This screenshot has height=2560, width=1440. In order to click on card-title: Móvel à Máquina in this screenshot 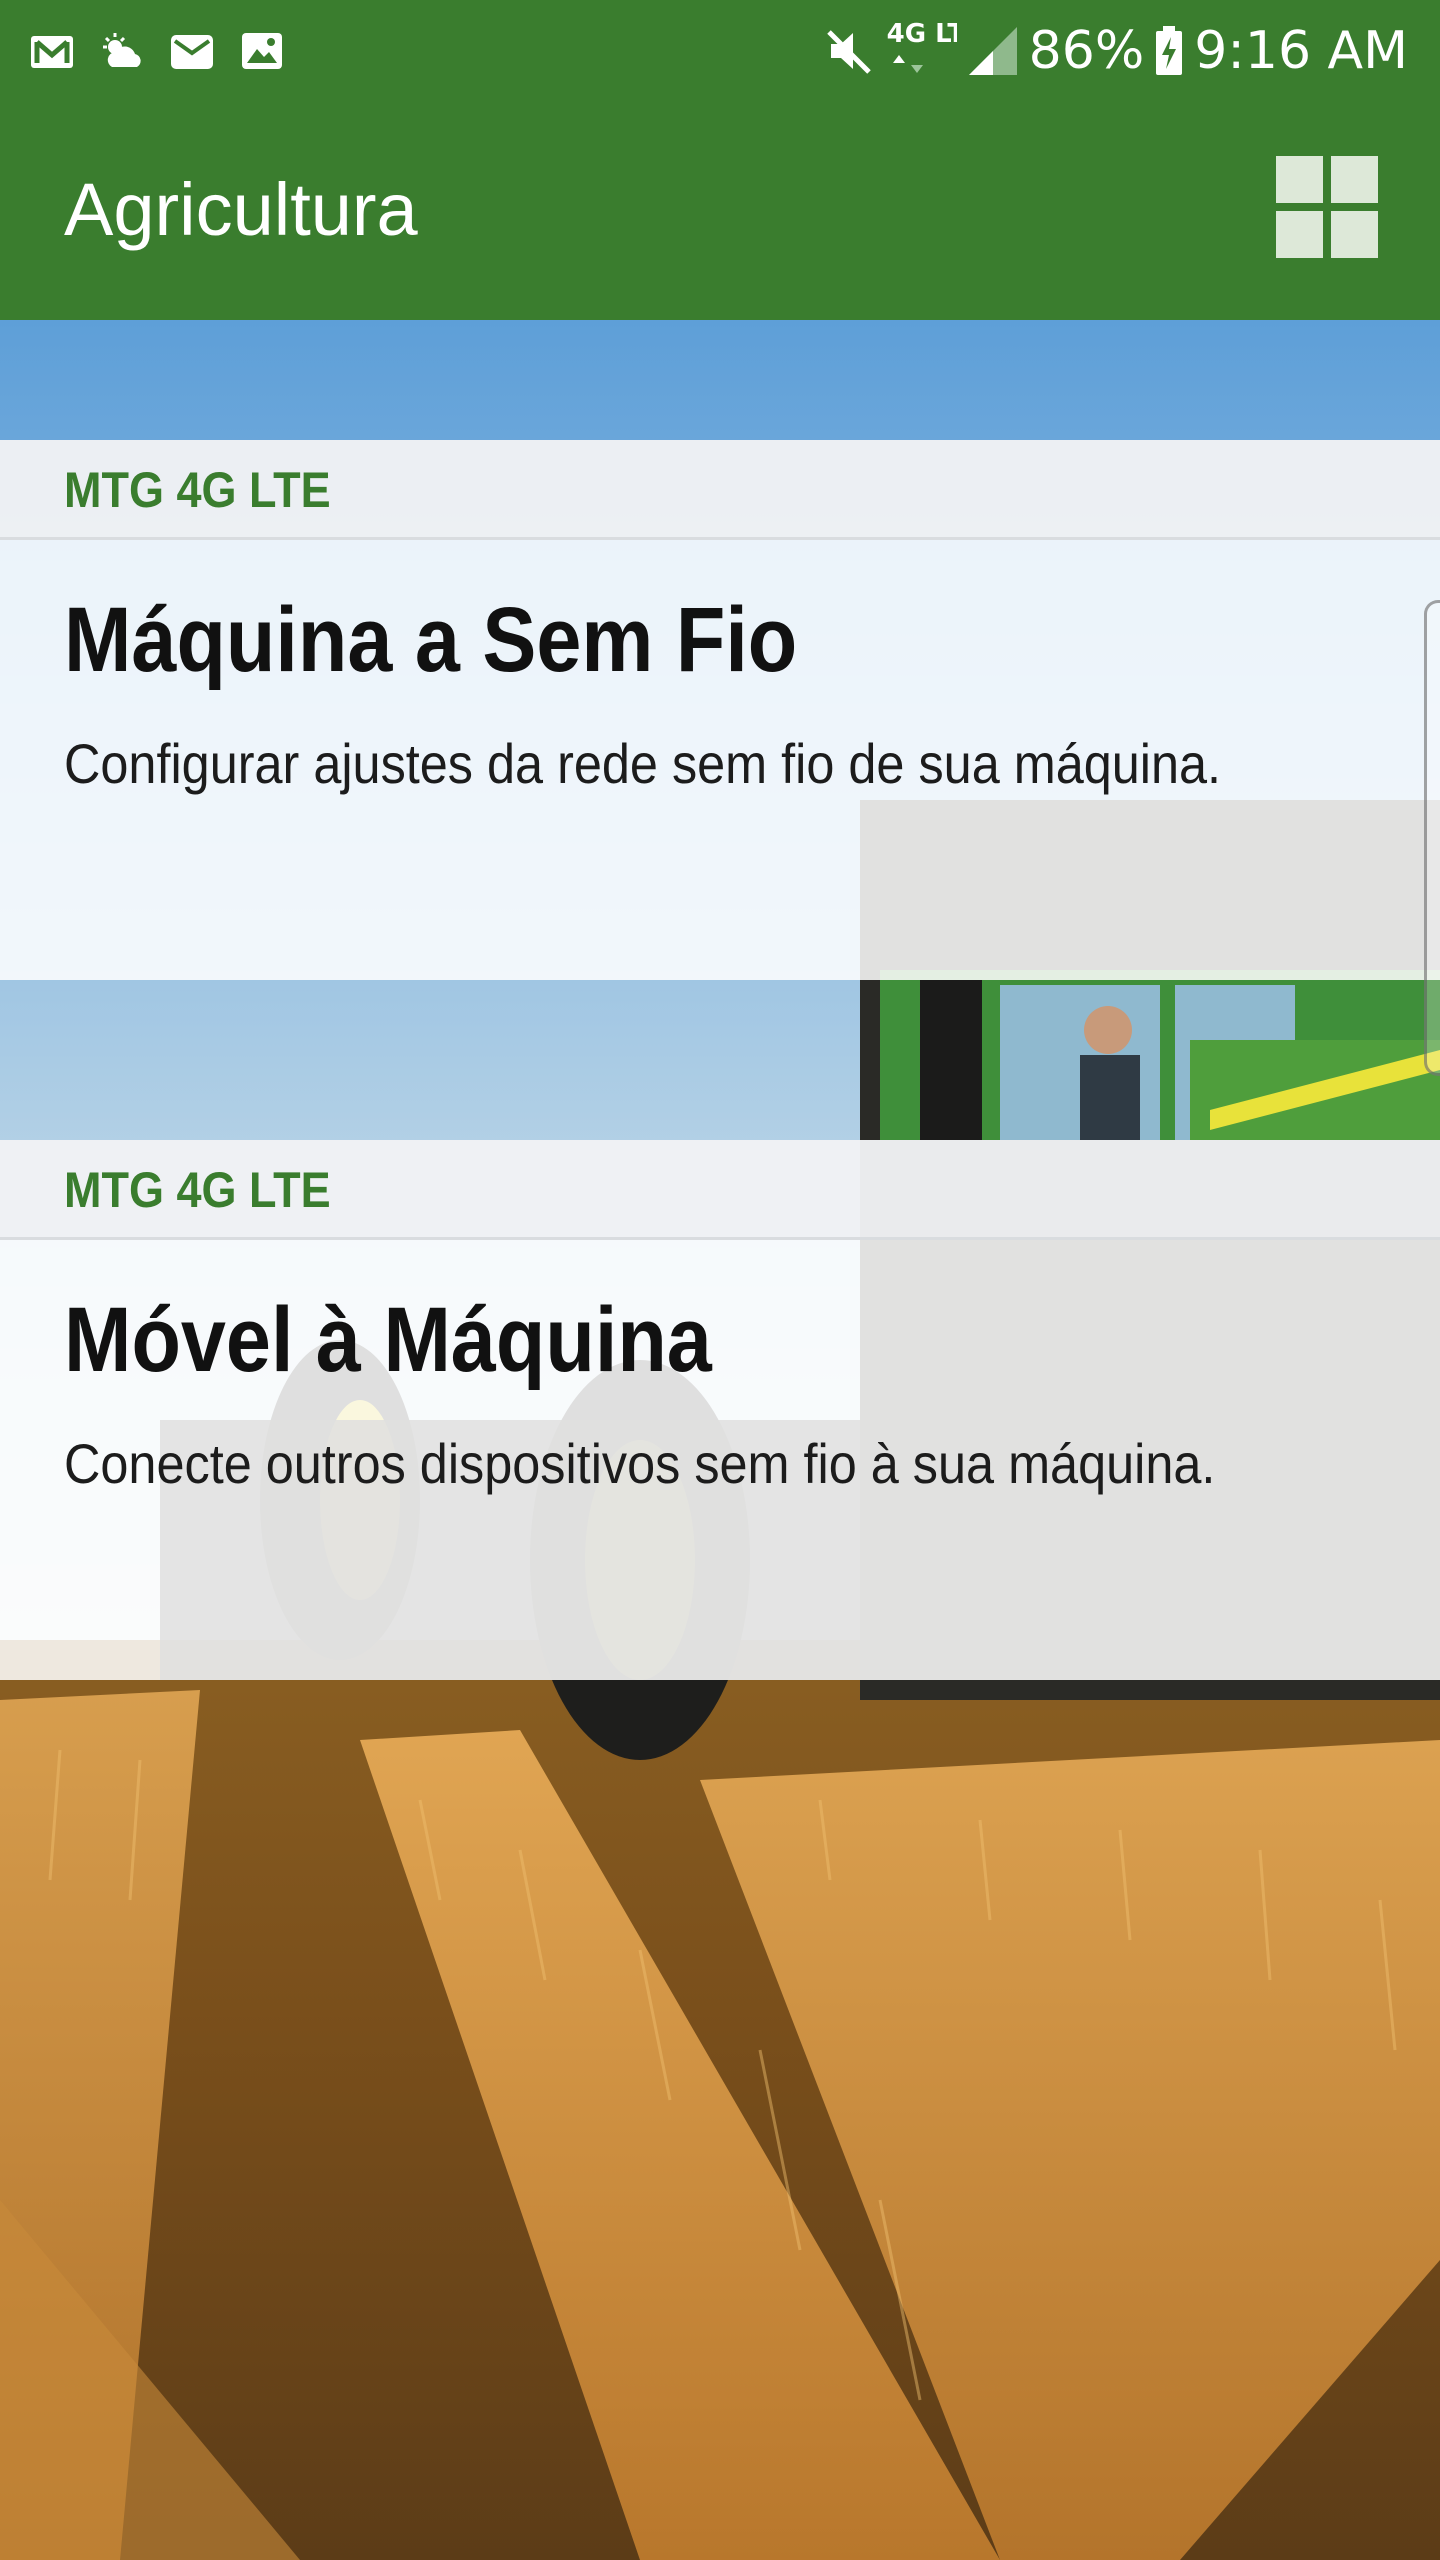, I will do `click(388, 1340)`.